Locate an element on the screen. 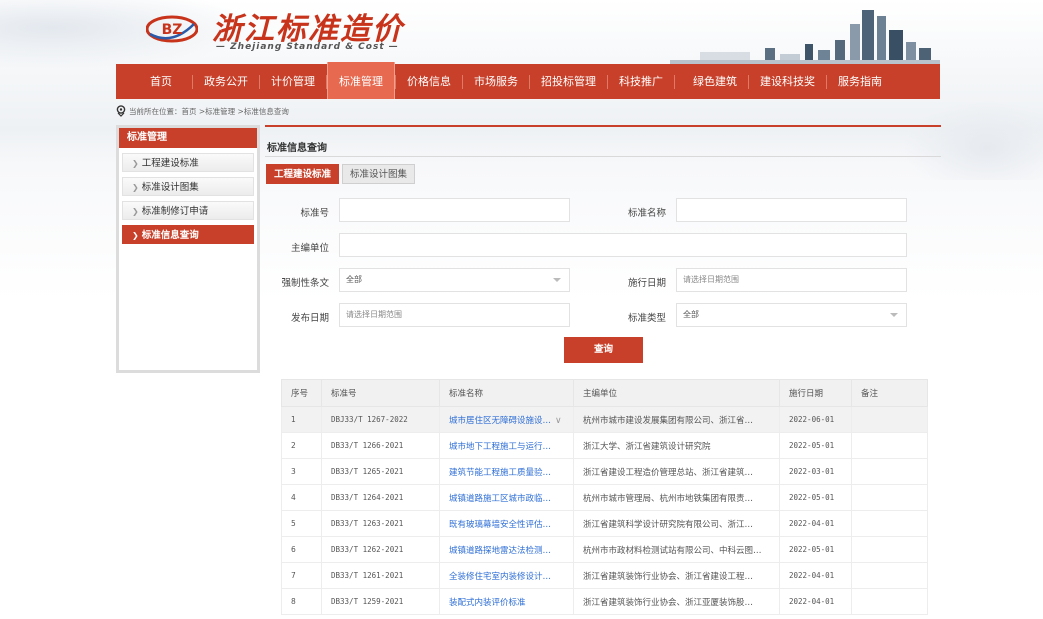 This screenshot has width=1043, height=619. cell-code: DB33/T 1263-2021 is located at coordinates (380, 523).